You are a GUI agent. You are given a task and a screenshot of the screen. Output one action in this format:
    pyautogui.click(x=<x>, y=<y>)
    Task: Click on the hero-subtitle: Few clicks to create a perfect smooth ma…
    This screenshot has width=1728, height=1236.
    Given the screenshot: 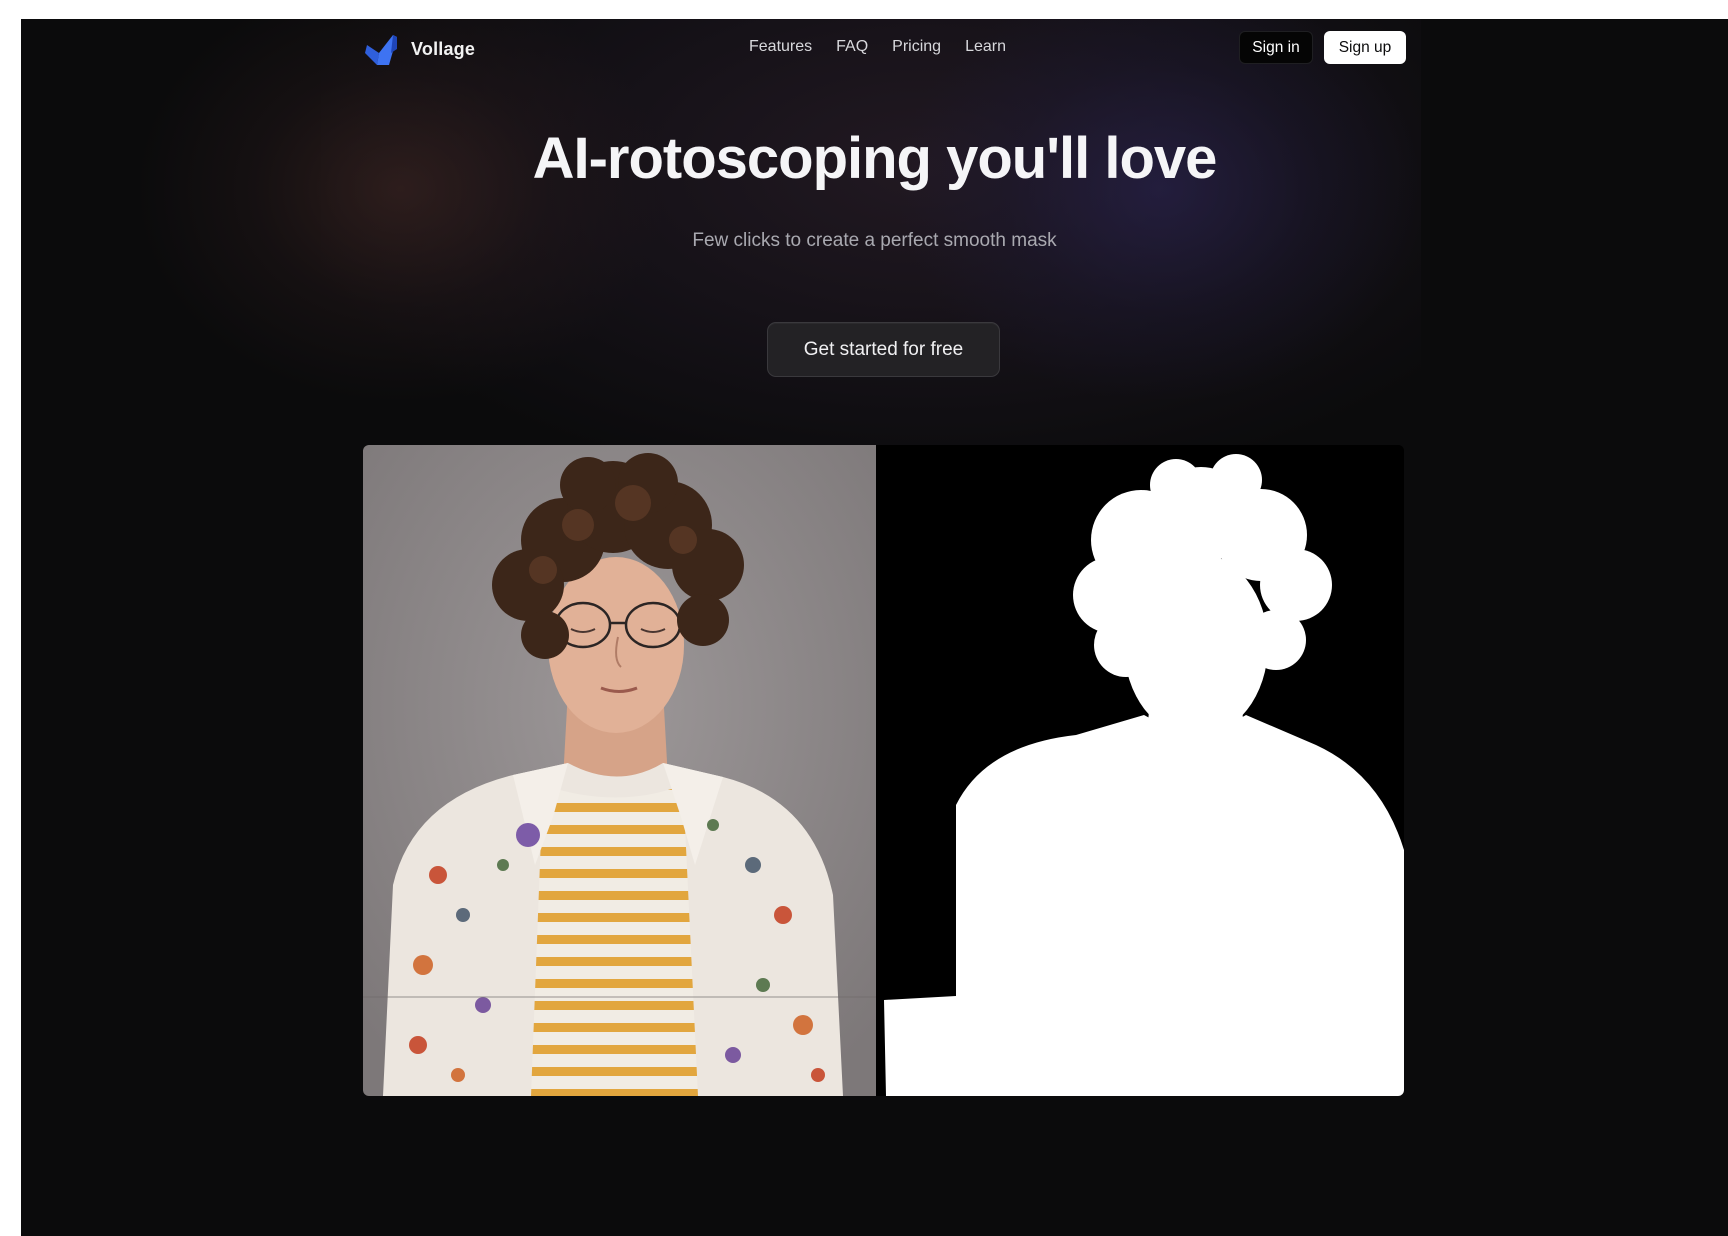 What is the action you would take?
    pyautogui.click(x=874, y=240)
    